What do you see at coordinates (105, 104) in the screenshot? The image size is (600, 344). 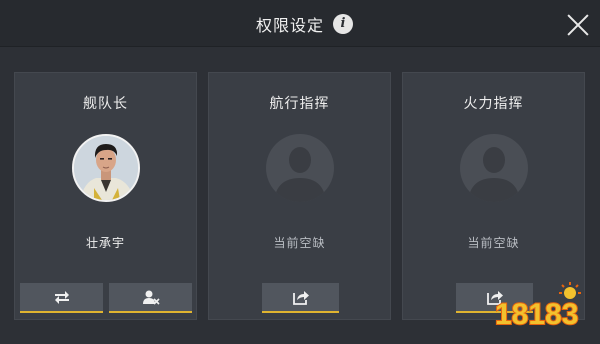 I see `role-title: 舰队长` at bounding box center [105, 104].